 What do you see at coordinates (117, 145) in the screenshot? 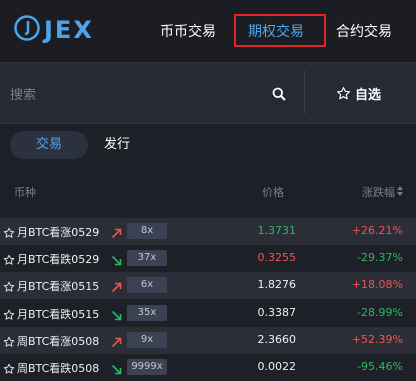
I see `tab-issue: 发行` at bounding box center [117, 145].